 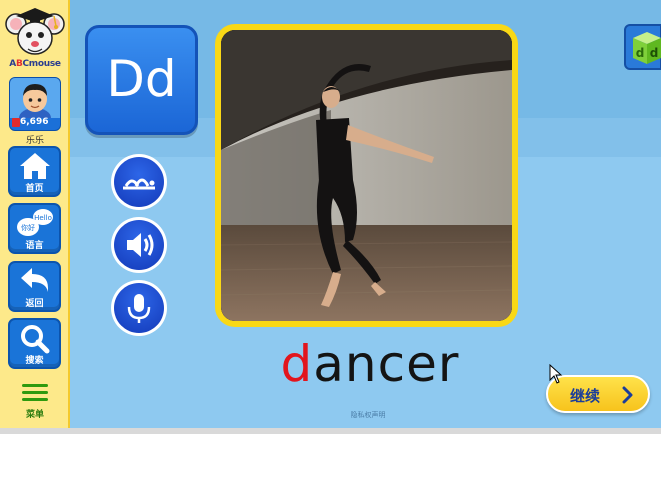 I want to click on nav-search-label: 搜索, so click(x=34, y=361).